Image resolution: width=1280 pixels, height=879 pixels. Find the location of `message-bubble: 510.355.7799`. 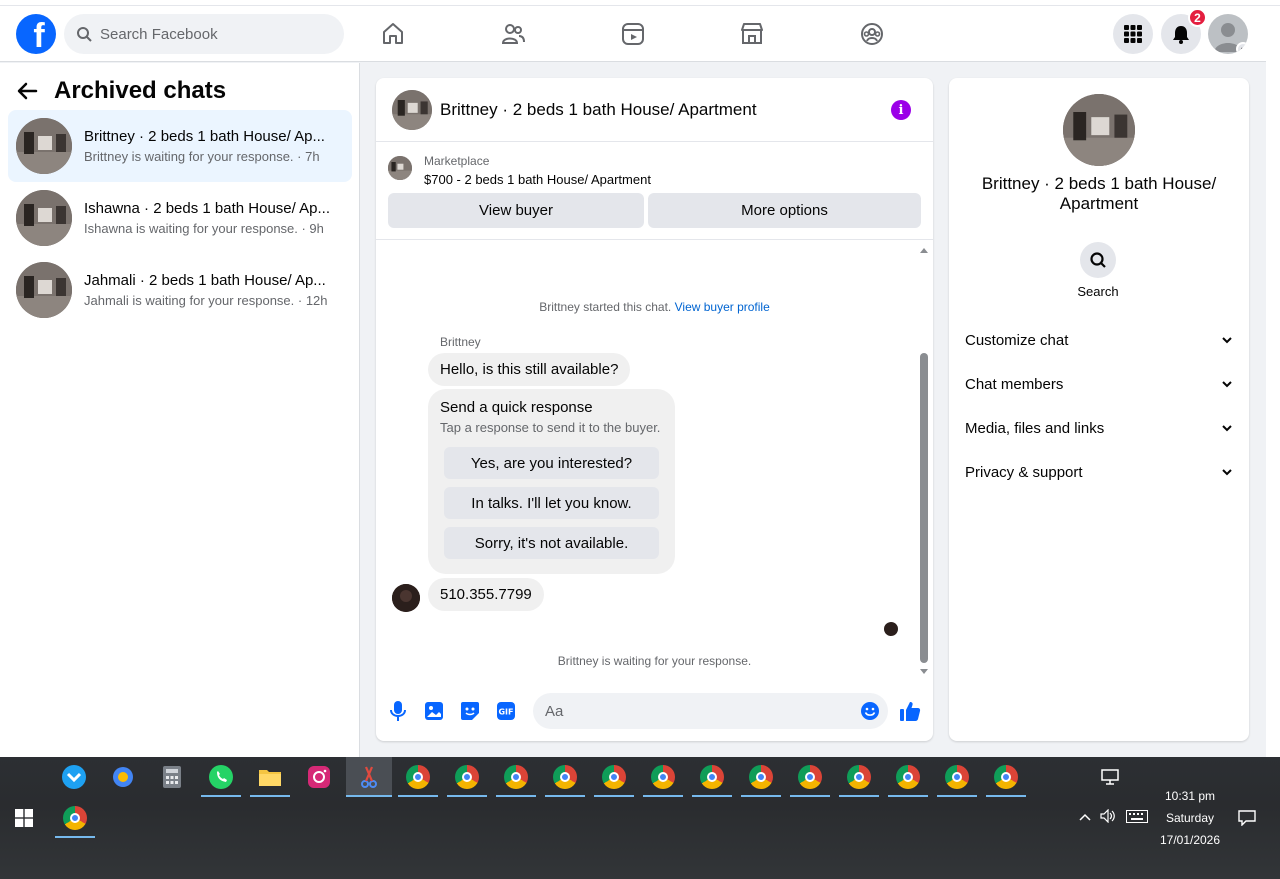

message-bubble: 510.355.7799 is located at coordinates (486, 594).